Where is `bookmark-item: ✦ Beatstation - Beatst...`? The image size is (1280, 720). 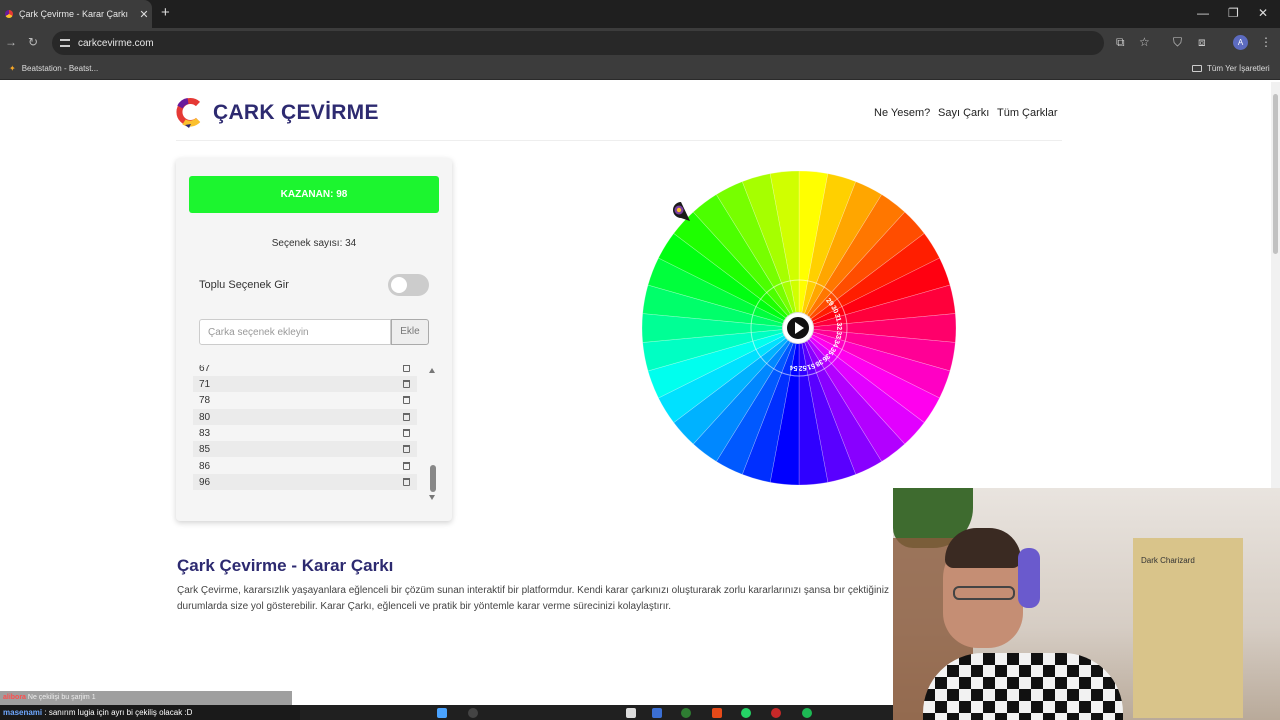
bookmark-item: ✦ Beatstation - Beatst... is located at coordinates (53, 68).